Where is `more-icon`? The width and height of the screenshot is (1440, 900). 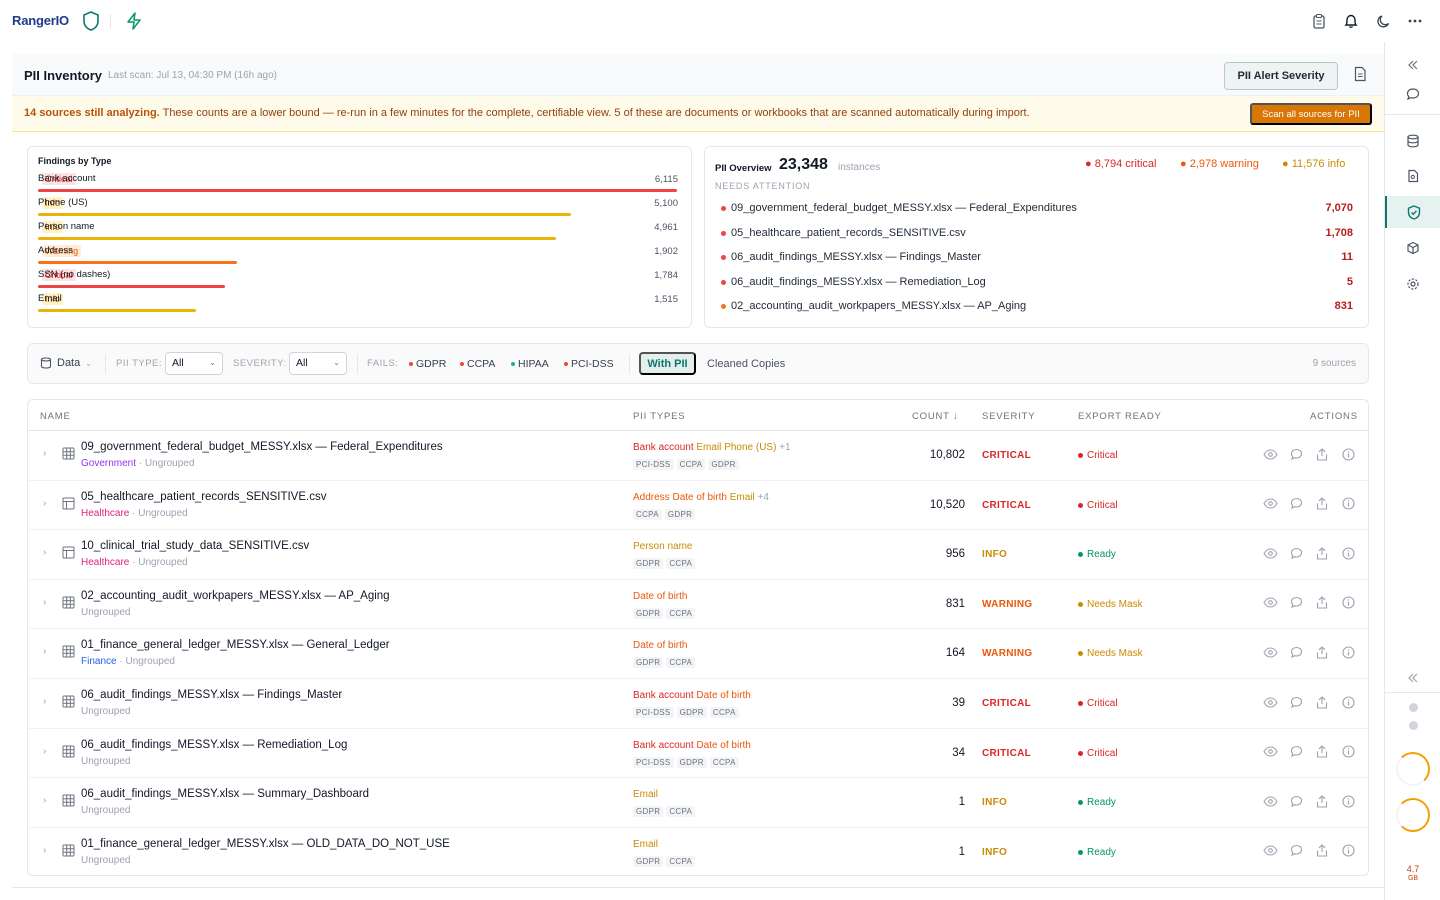 more-icon is located at coordinates (1415, 21).